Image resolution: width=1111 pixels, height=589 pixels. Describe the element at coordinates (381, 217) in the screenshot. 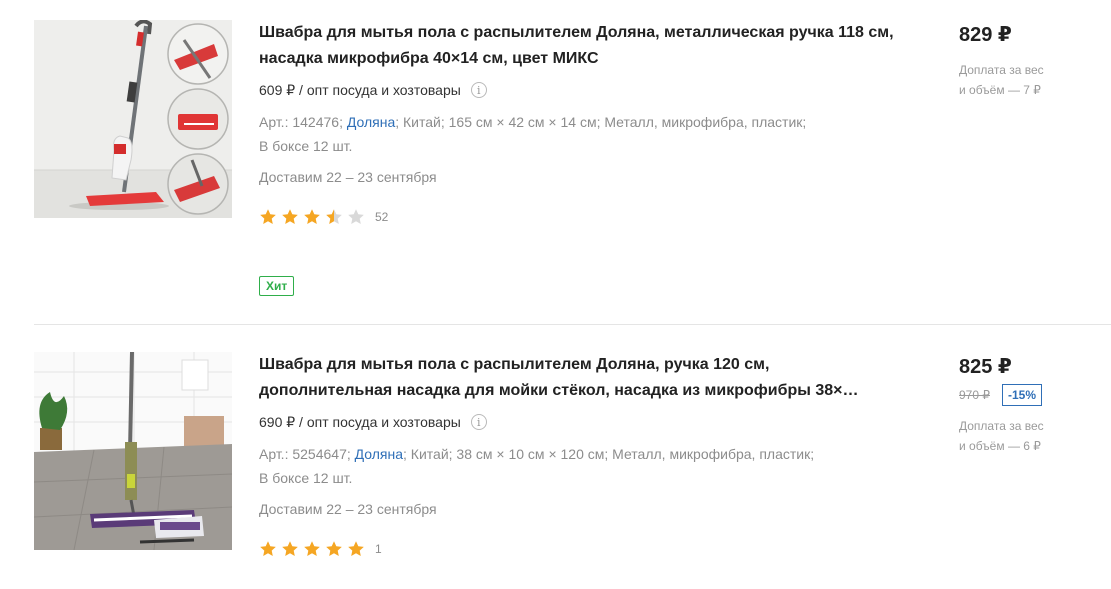

I see `review-count: 52` at that location.